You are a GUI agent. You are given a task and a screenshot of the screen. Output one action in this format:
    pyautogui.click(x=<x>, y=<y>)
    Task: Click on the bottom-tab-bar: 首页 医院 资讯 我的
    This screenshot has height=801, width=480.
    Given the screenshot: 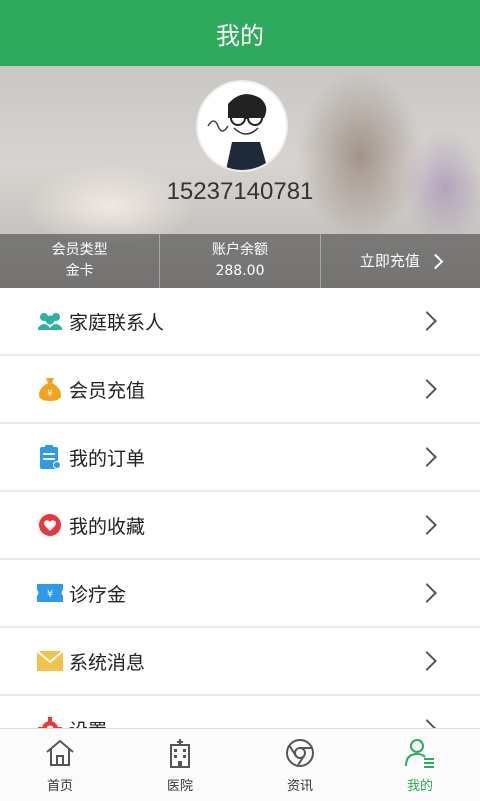 What is the action you would take?
    pyautogui.click(x=240, y=764)
    